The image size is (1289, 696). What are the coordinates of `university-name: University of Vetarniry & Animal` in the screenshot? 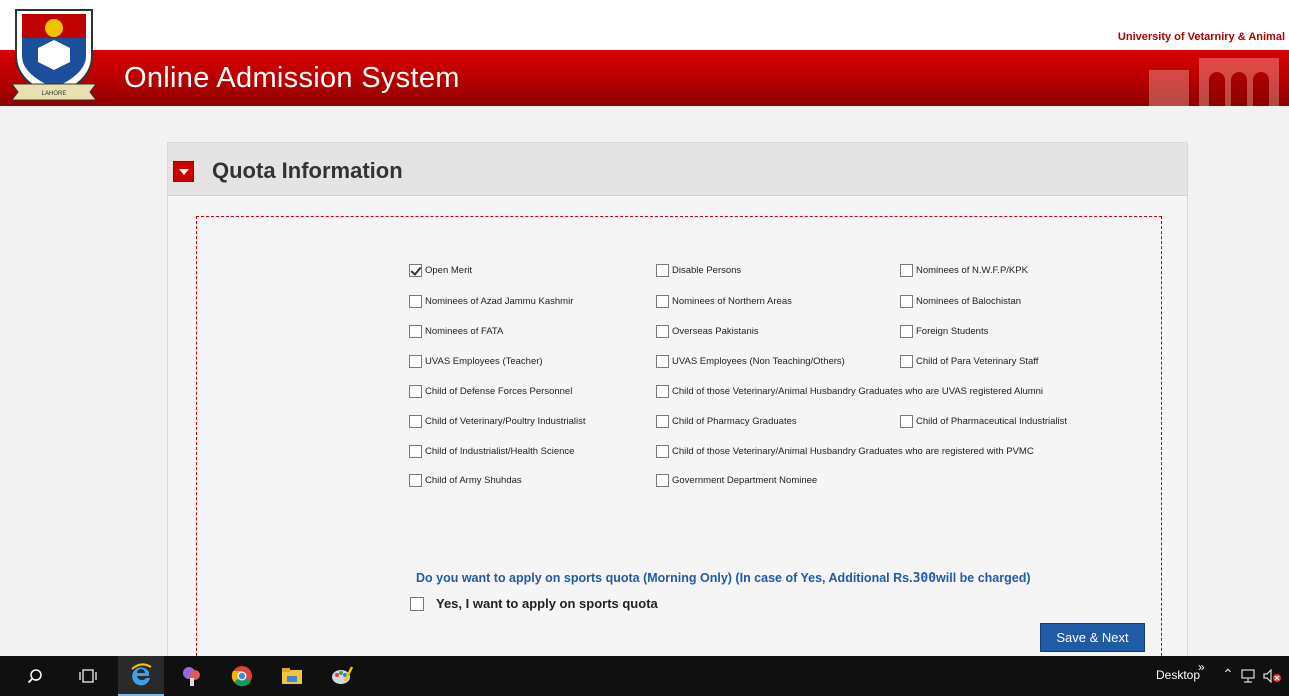 It's located at (1201, 37).